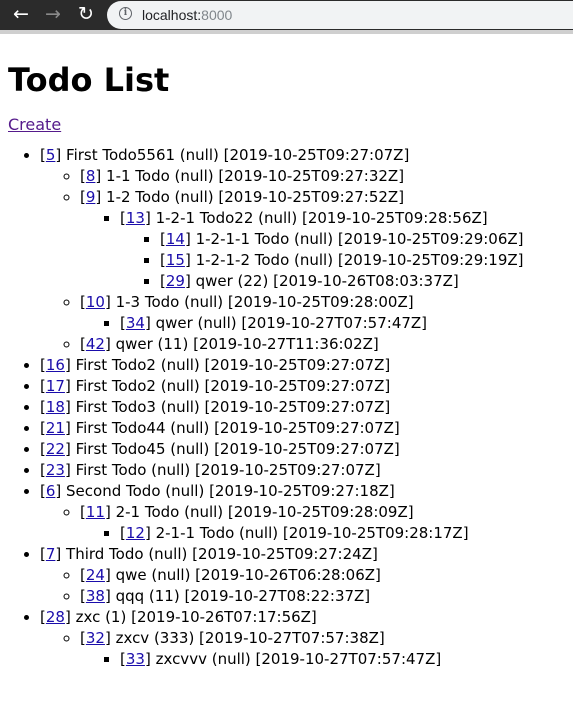  What do you see at coordinates (312, 533) in the screenshot?
I see `todo-text: 2-1-1 Todo (null) [2019-10-25T09:28:17Z]` at bounding box center [312, 533].